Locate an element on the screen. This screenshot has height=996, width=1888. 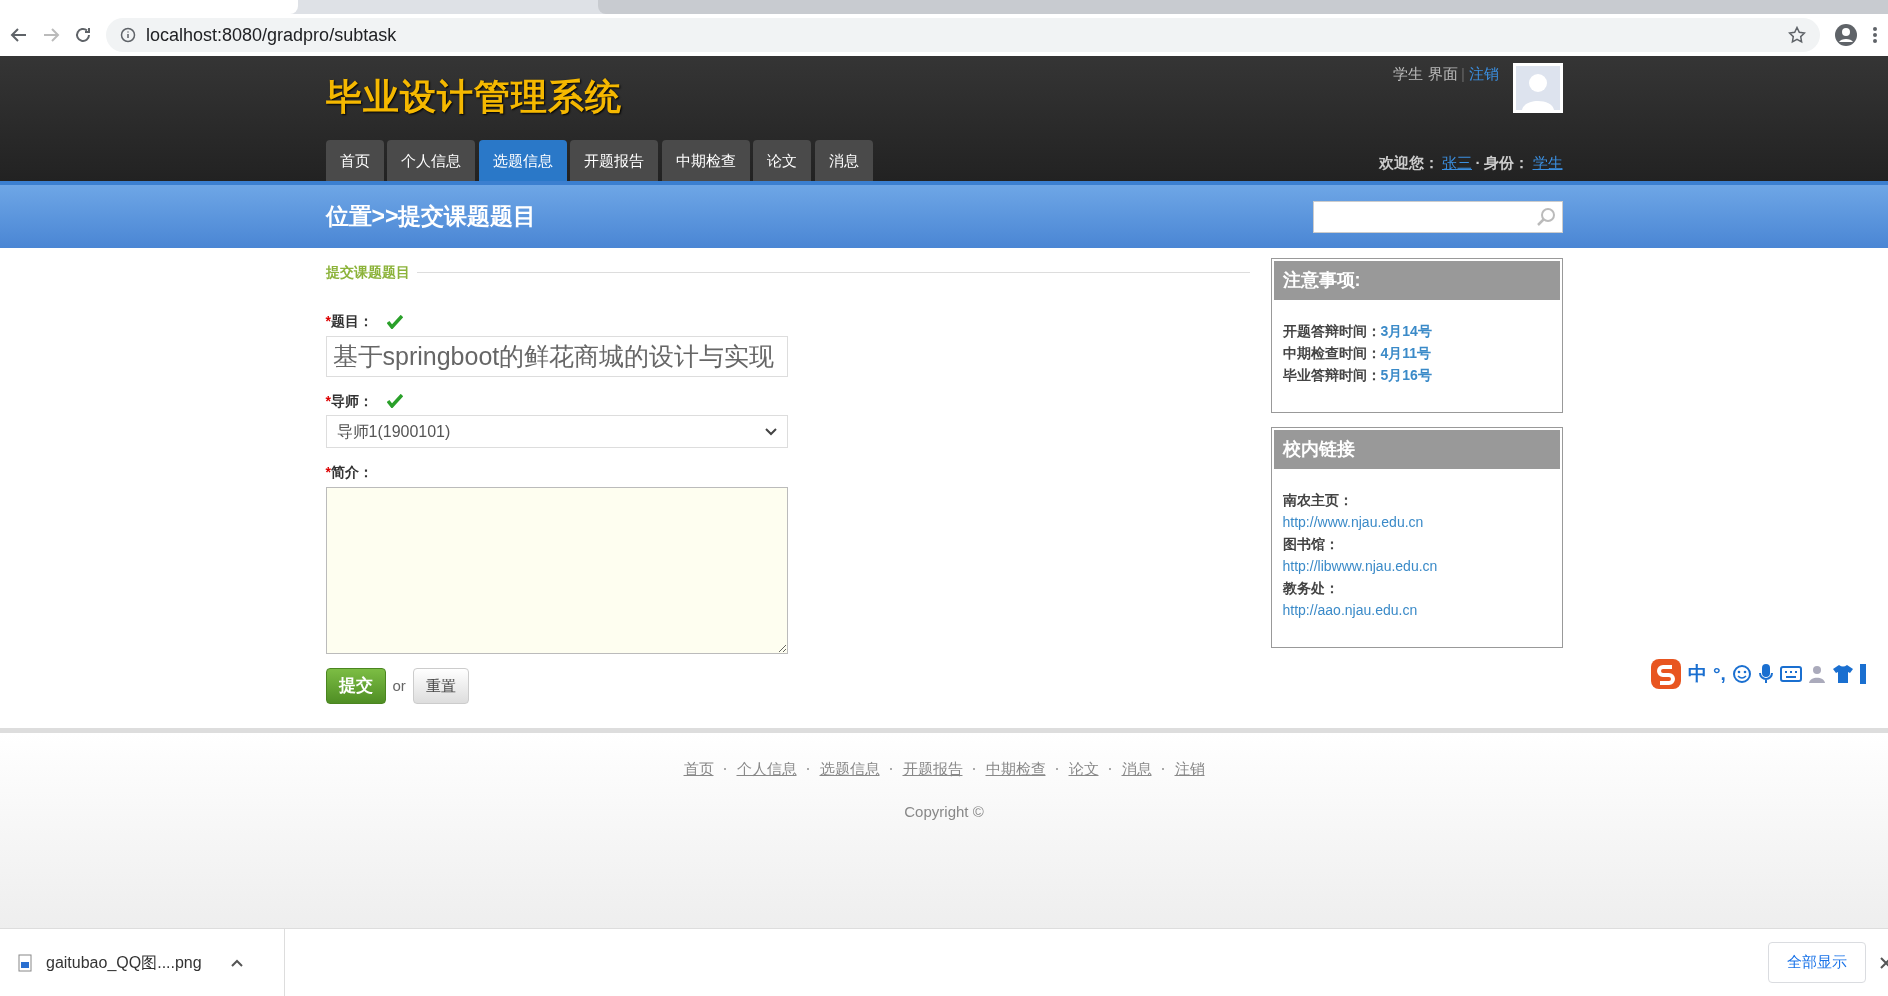
reset-button: 重置 is located at coordinates (440, 685).